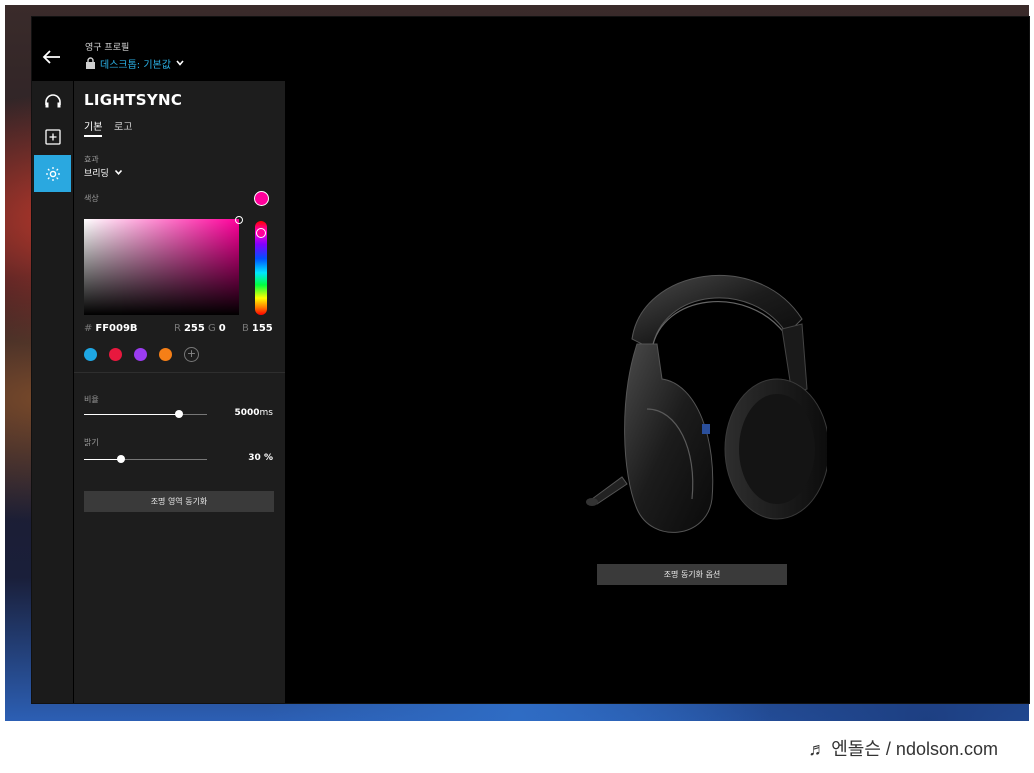 This screenshot has height=773, width=1034. What do you see at coordinates (91, 159) in the screenshot?
I see `effect-label: 효과` at bounding box center [91, 159].